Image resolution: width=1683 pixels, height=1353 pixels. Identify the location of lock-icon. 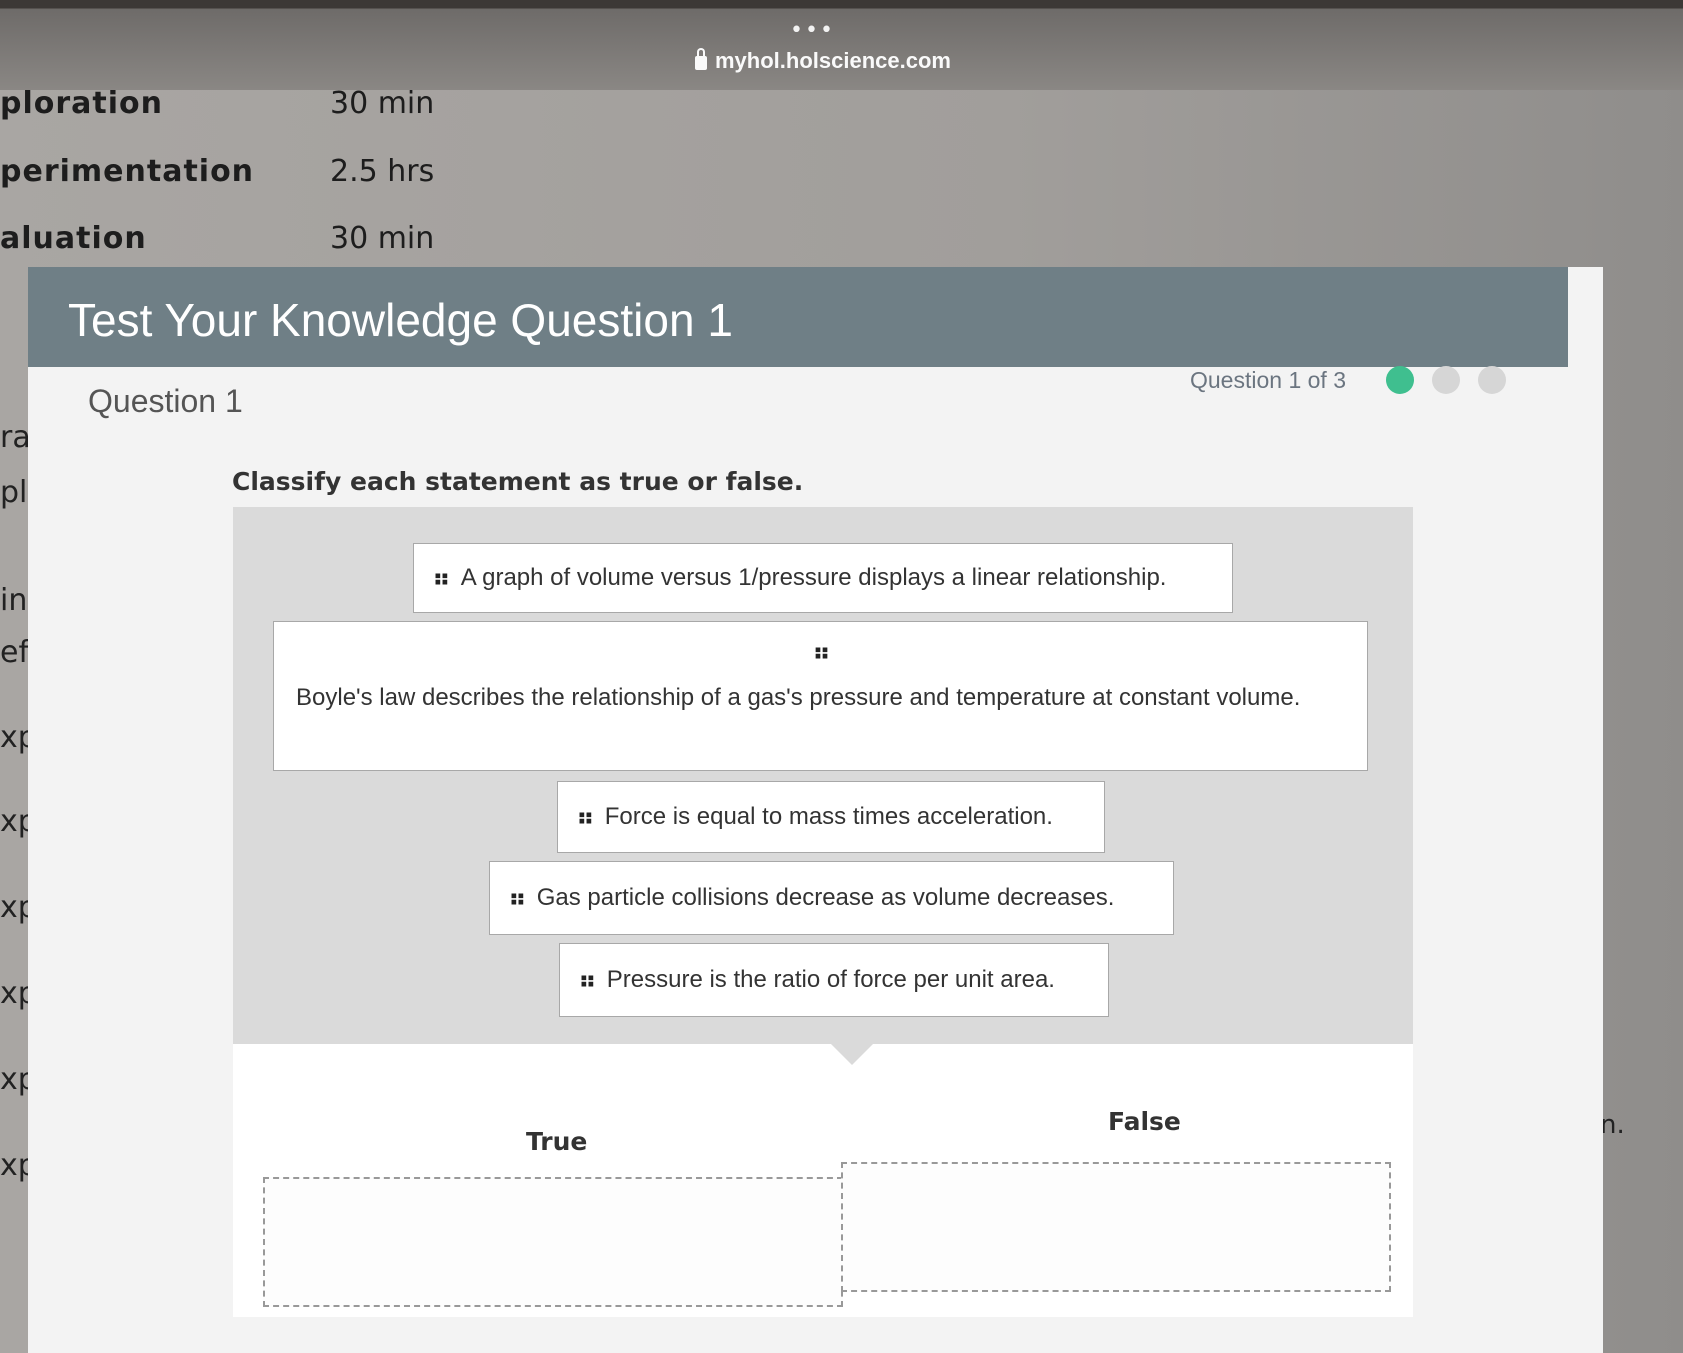
(701, 59).